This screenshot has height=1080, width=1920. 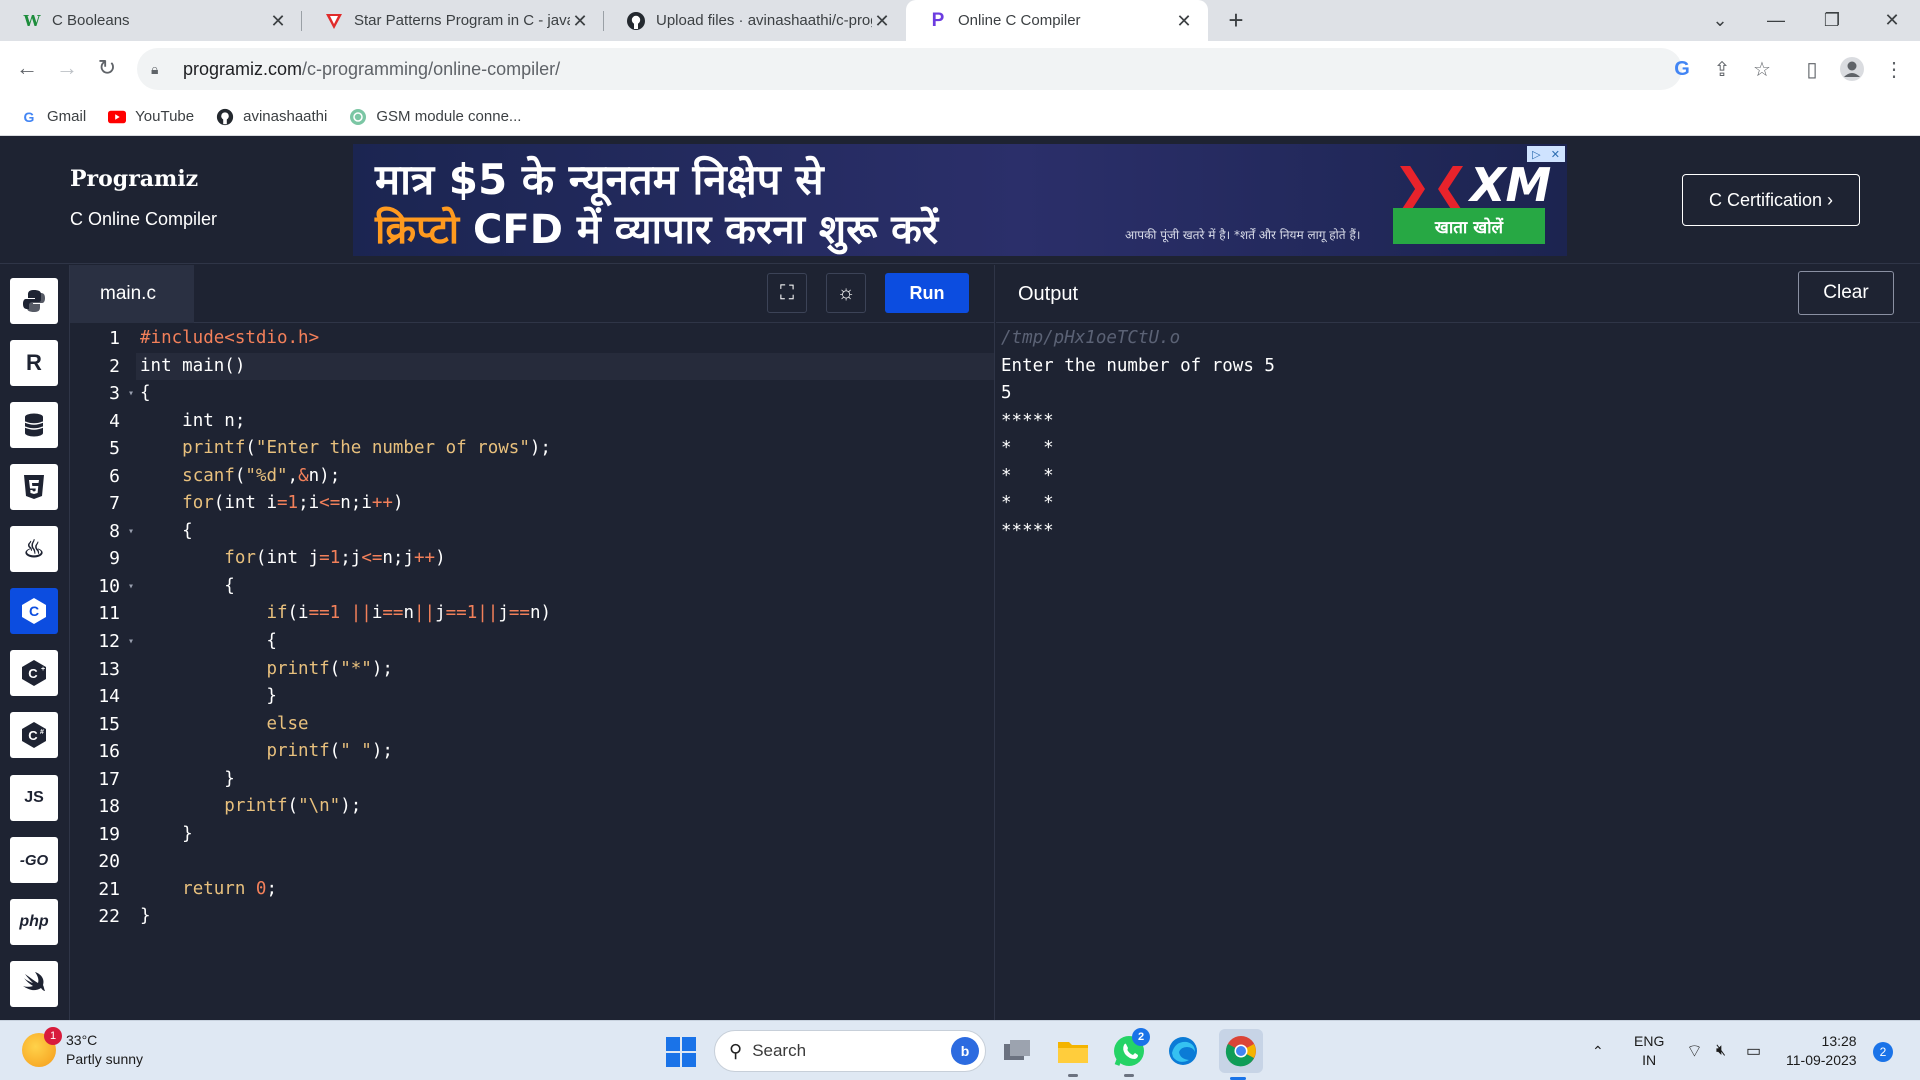 I want to click on code-line: for(int i=1;i<=n;i++), so click(x=565, y=504).